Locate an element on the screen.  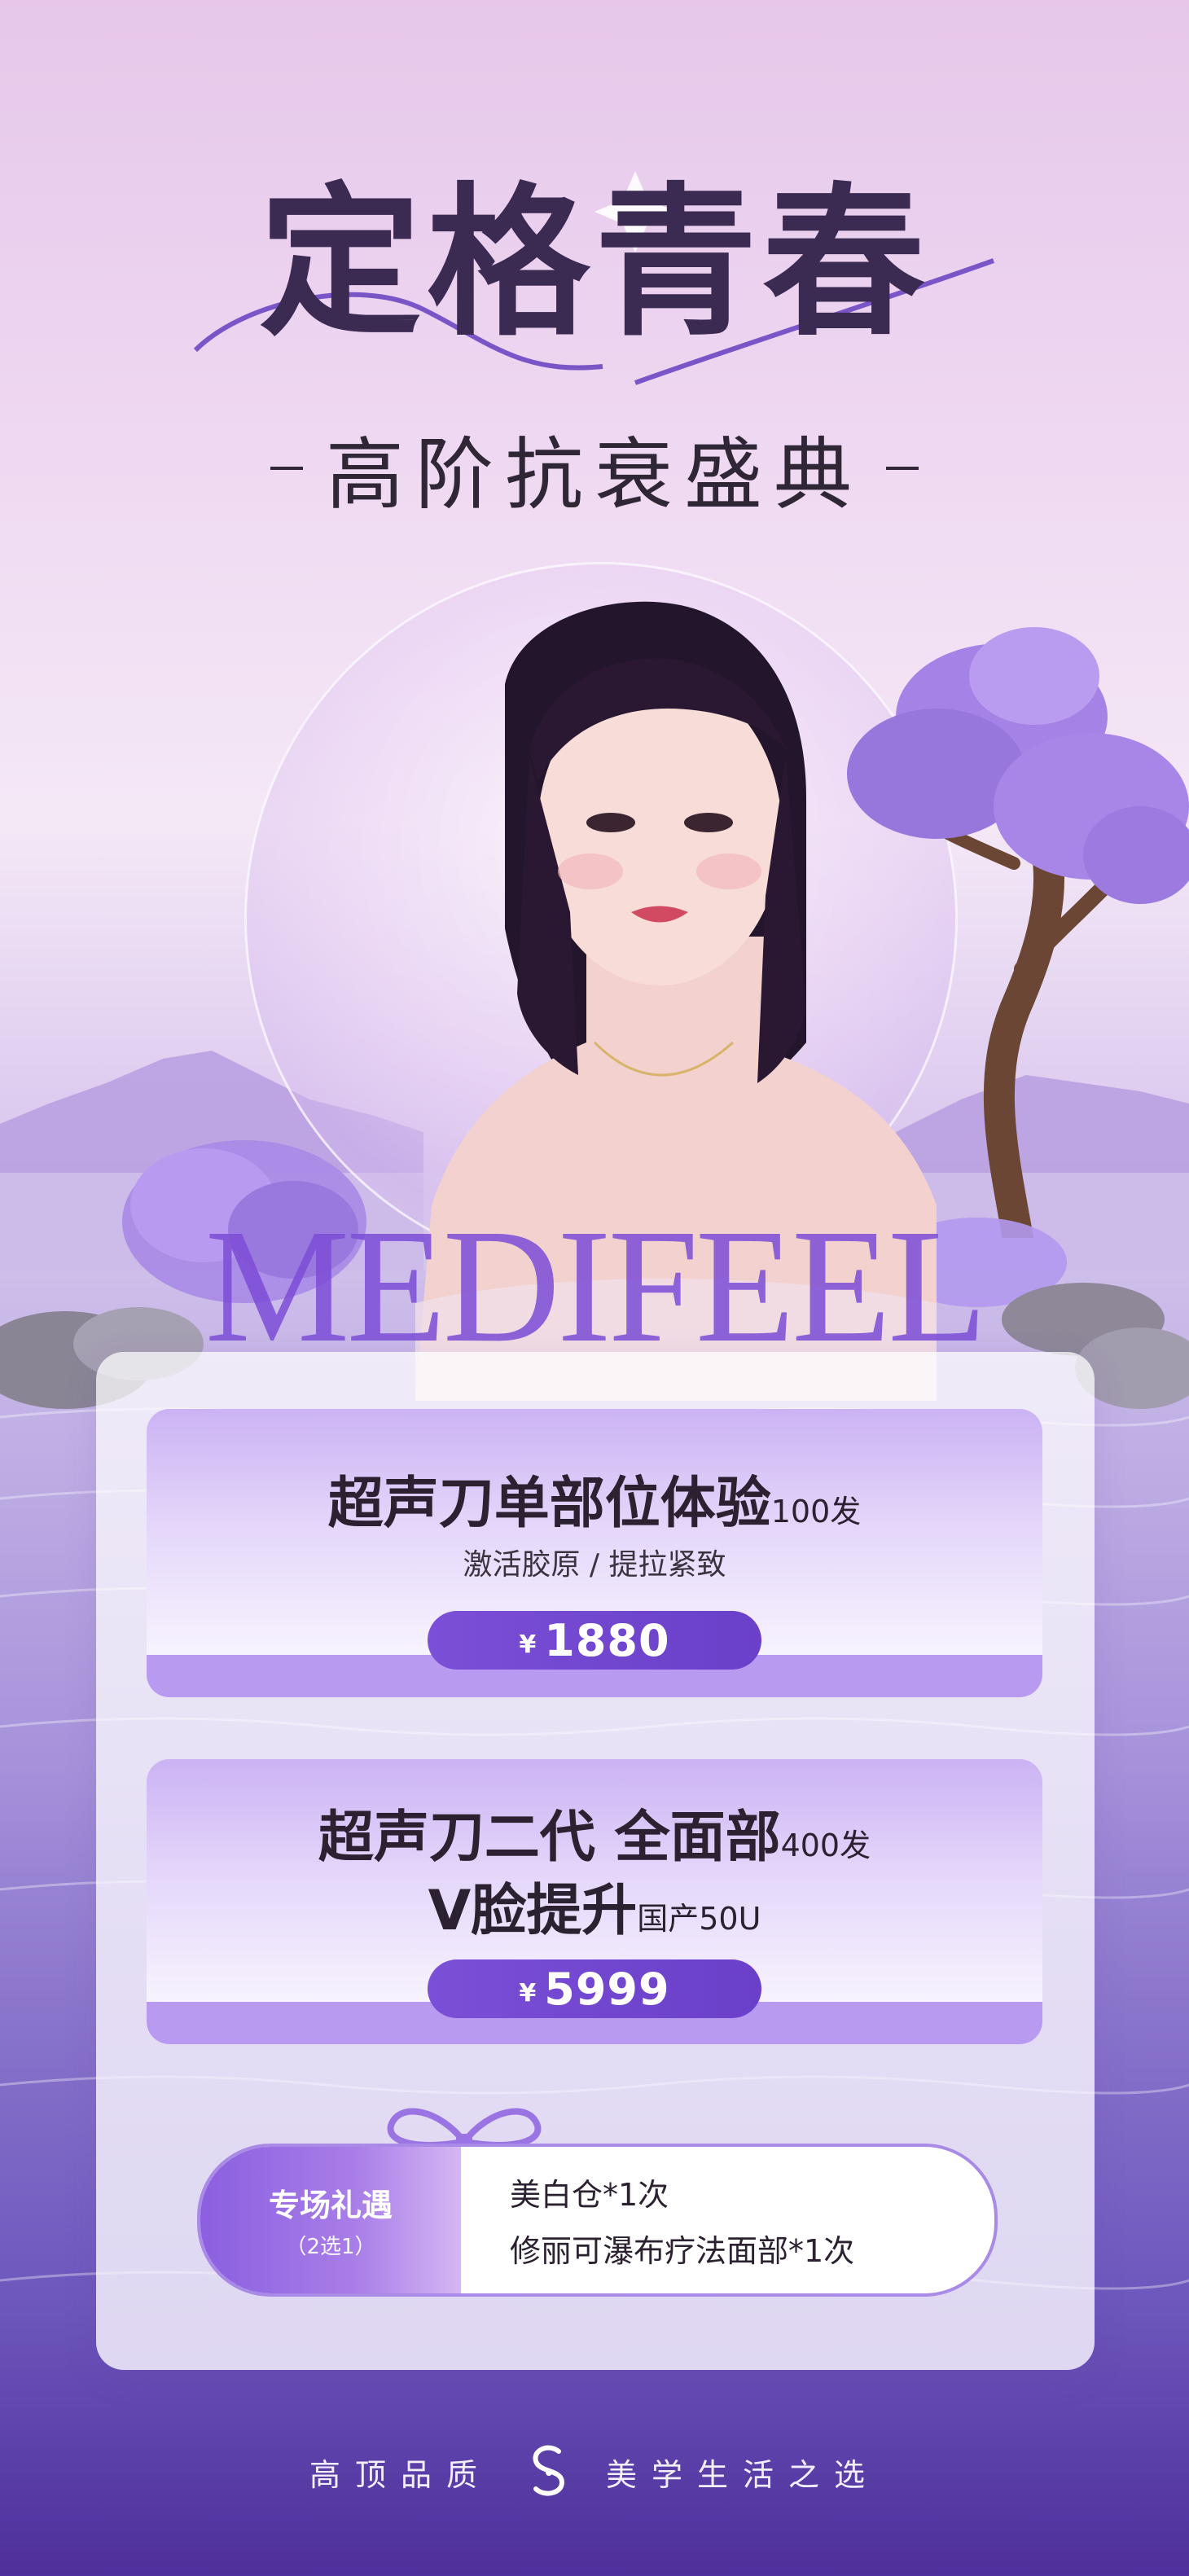
page-title: 定格青春 is located at coordinates (594, 262).